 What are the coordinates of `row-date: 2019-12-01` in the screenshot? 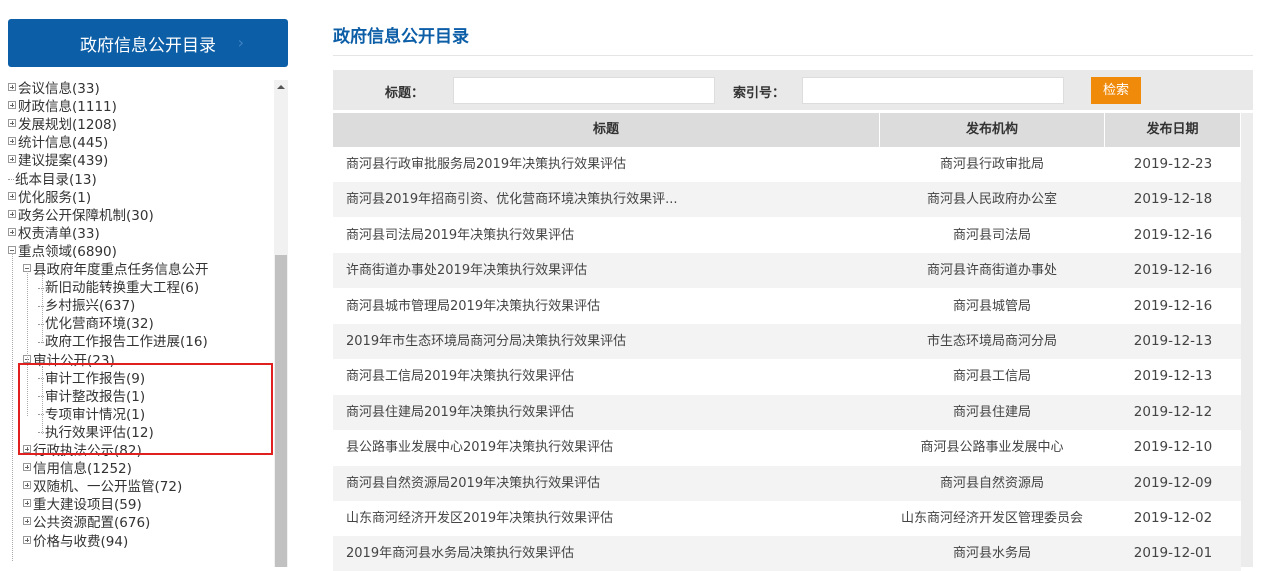 It's located at (1173, 553).